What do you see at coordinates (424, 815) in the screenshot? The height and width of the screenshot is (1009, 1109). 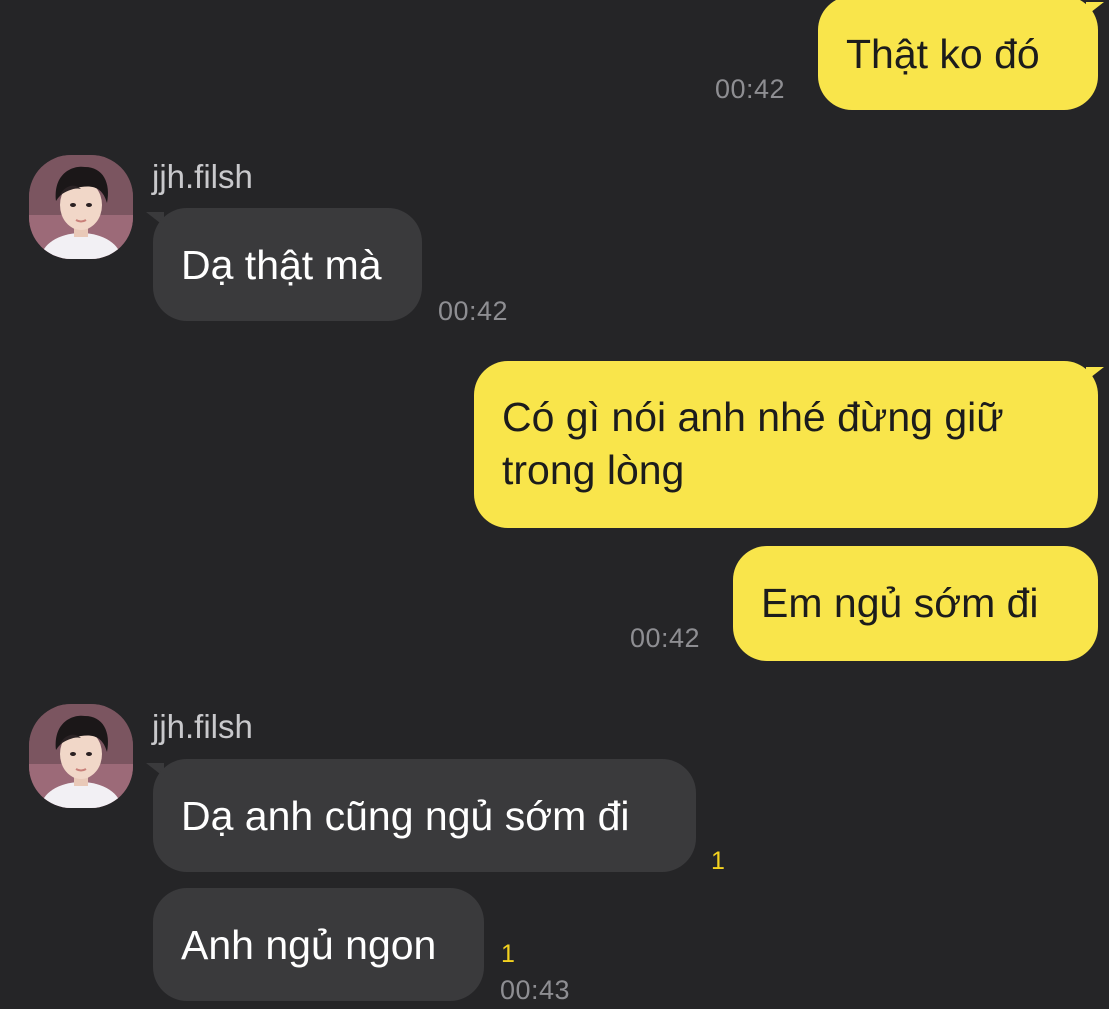 I see `incoming-message-bubble: Dạ anh cũng ngủ sớm đi` at bounding box center [424, 815].